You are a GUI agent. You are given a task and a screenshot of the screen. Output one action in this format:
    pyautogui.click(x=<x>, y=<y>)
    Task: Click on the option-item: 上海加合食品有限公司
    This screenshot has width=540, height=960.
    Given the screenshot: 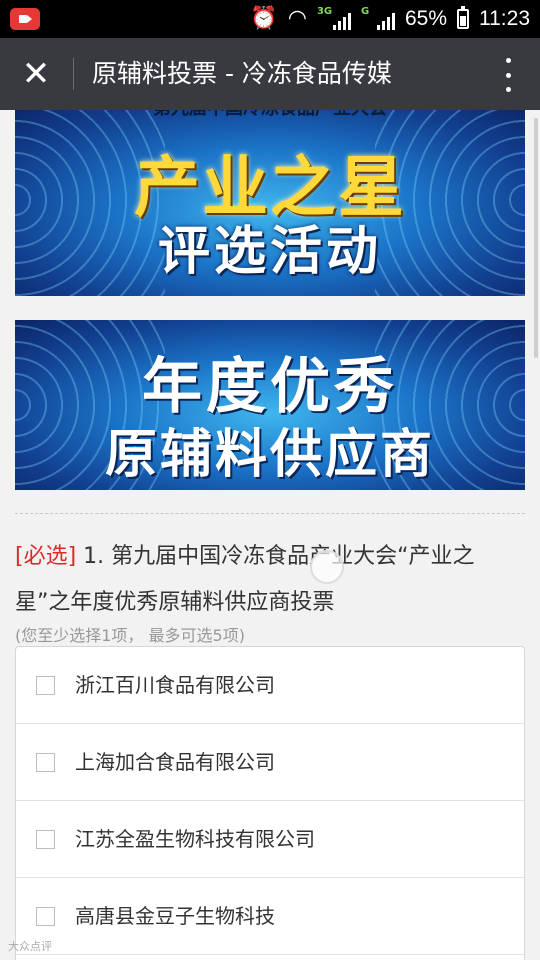 What is the action you would take?
    pyautogui.click(x=270, y=762)
    